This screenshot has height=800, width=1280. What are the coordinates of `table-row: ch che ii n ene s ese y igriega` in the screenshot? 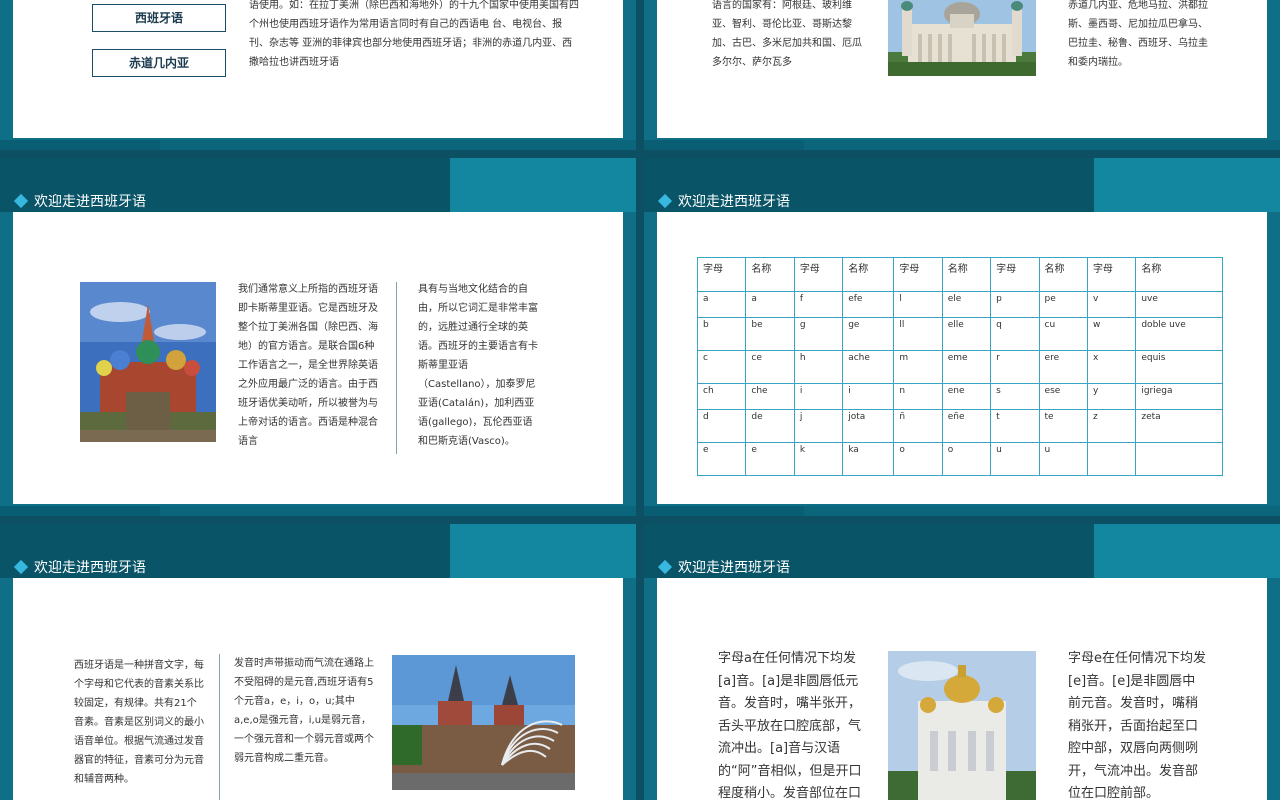 It's located at (959, 396).